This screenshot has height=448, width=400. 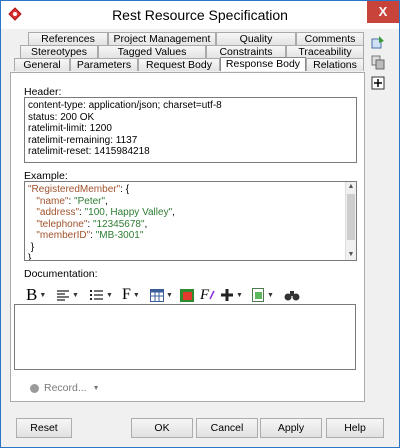 I want to click on tab-stereotypes: Stereotypes, so click(x=59, y=51).